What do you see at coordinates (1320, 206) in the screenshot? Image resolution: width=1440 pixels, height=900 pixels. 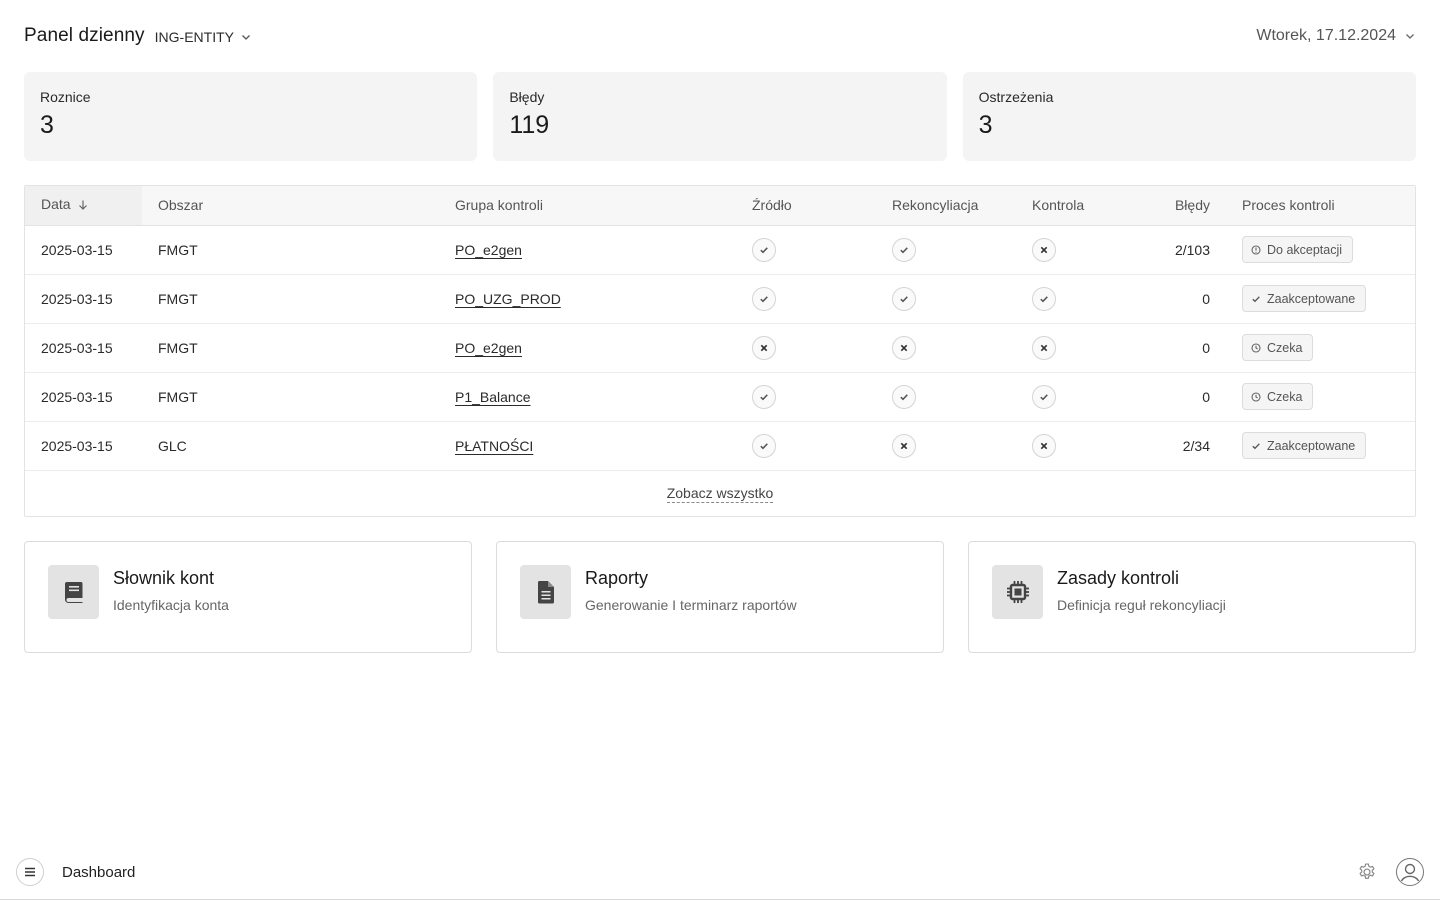 I see `column-header-proces: Proces kontroli` at bounding box center [1320, 206].